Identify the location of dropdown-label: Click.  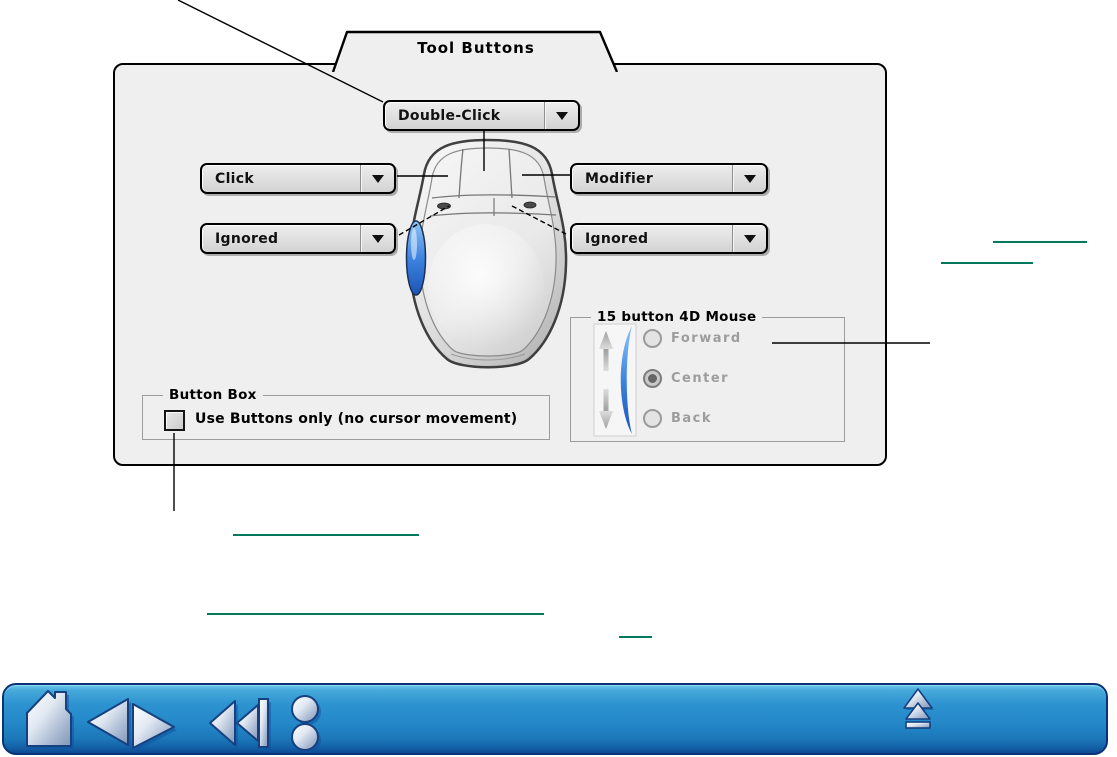
(234, 178).